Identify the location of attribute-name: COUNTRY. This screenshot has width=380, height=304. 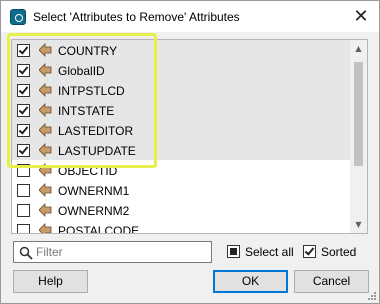
(88, 51).